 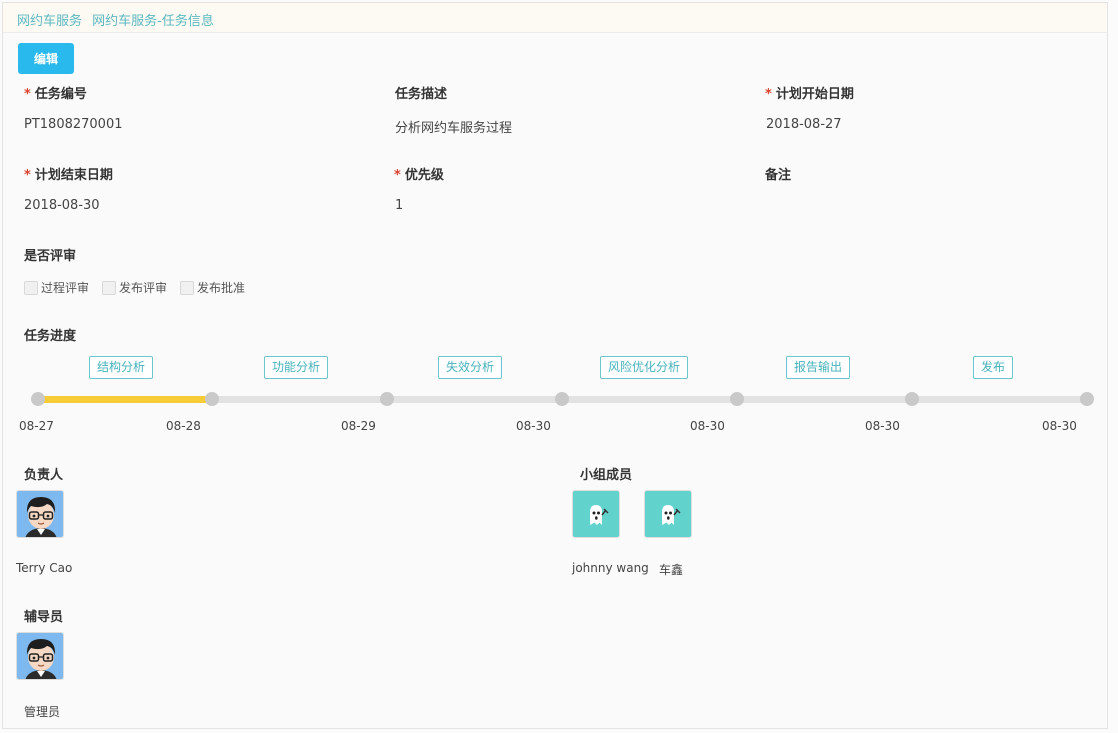 What do you see at coordinates (296, 367) in the screenshot?
I see `stage-function-analysis: 功能分析` at bounding box center [296, 367].